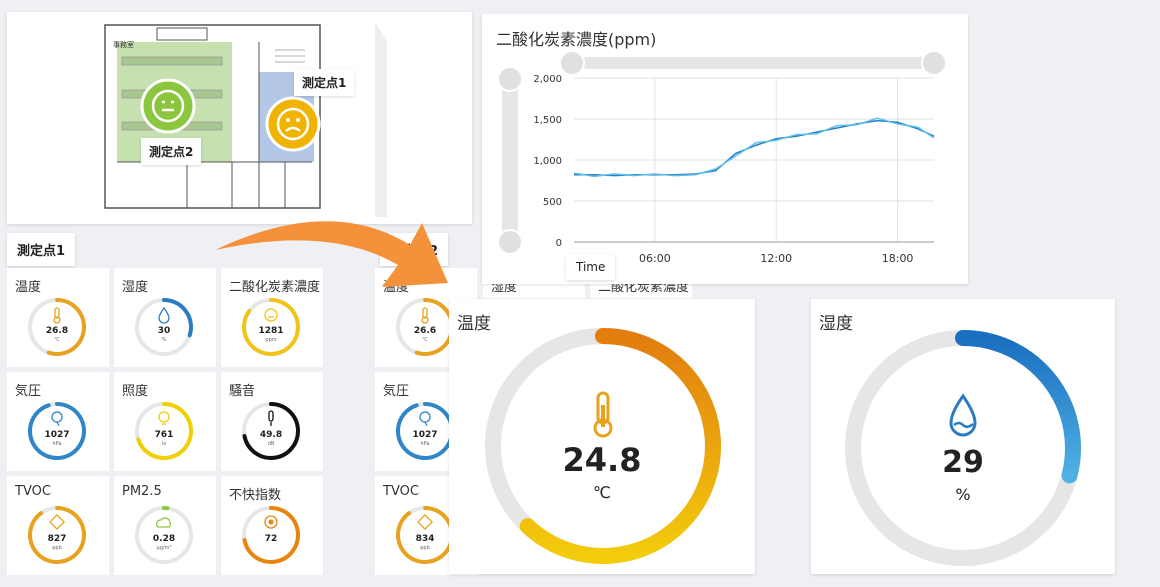 This screenshot has width=1160, height=587. What do you see at coordinates (547, 79) in the screenshot?
I see `y-tick-label: 2,000` at bounding box center [547, 79].